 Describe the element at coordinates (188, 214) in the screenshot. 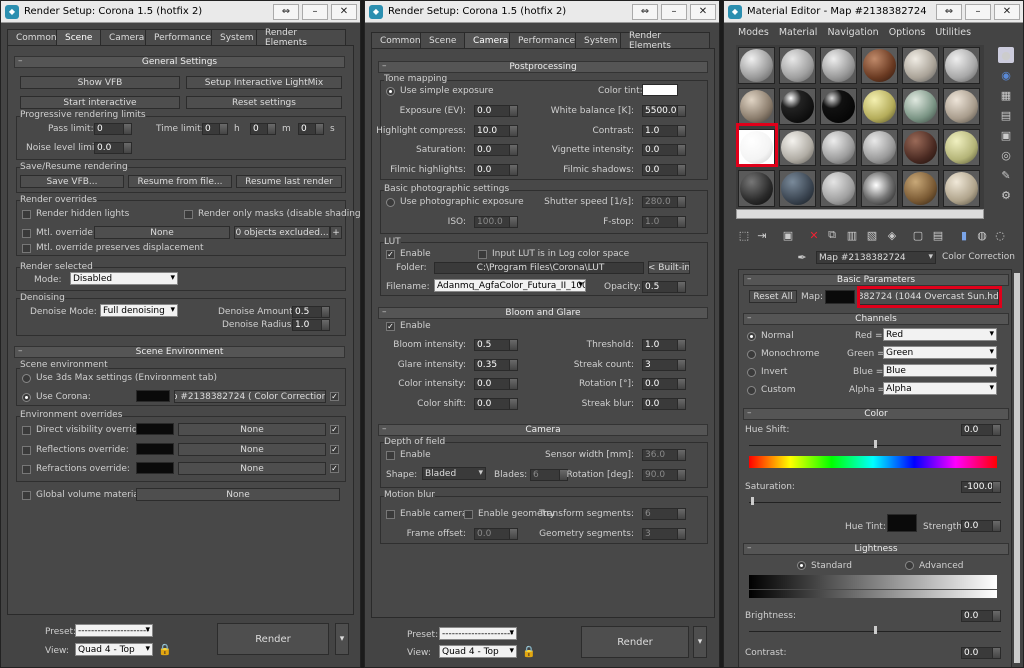

I see `render-masks-checkbox` at that location.